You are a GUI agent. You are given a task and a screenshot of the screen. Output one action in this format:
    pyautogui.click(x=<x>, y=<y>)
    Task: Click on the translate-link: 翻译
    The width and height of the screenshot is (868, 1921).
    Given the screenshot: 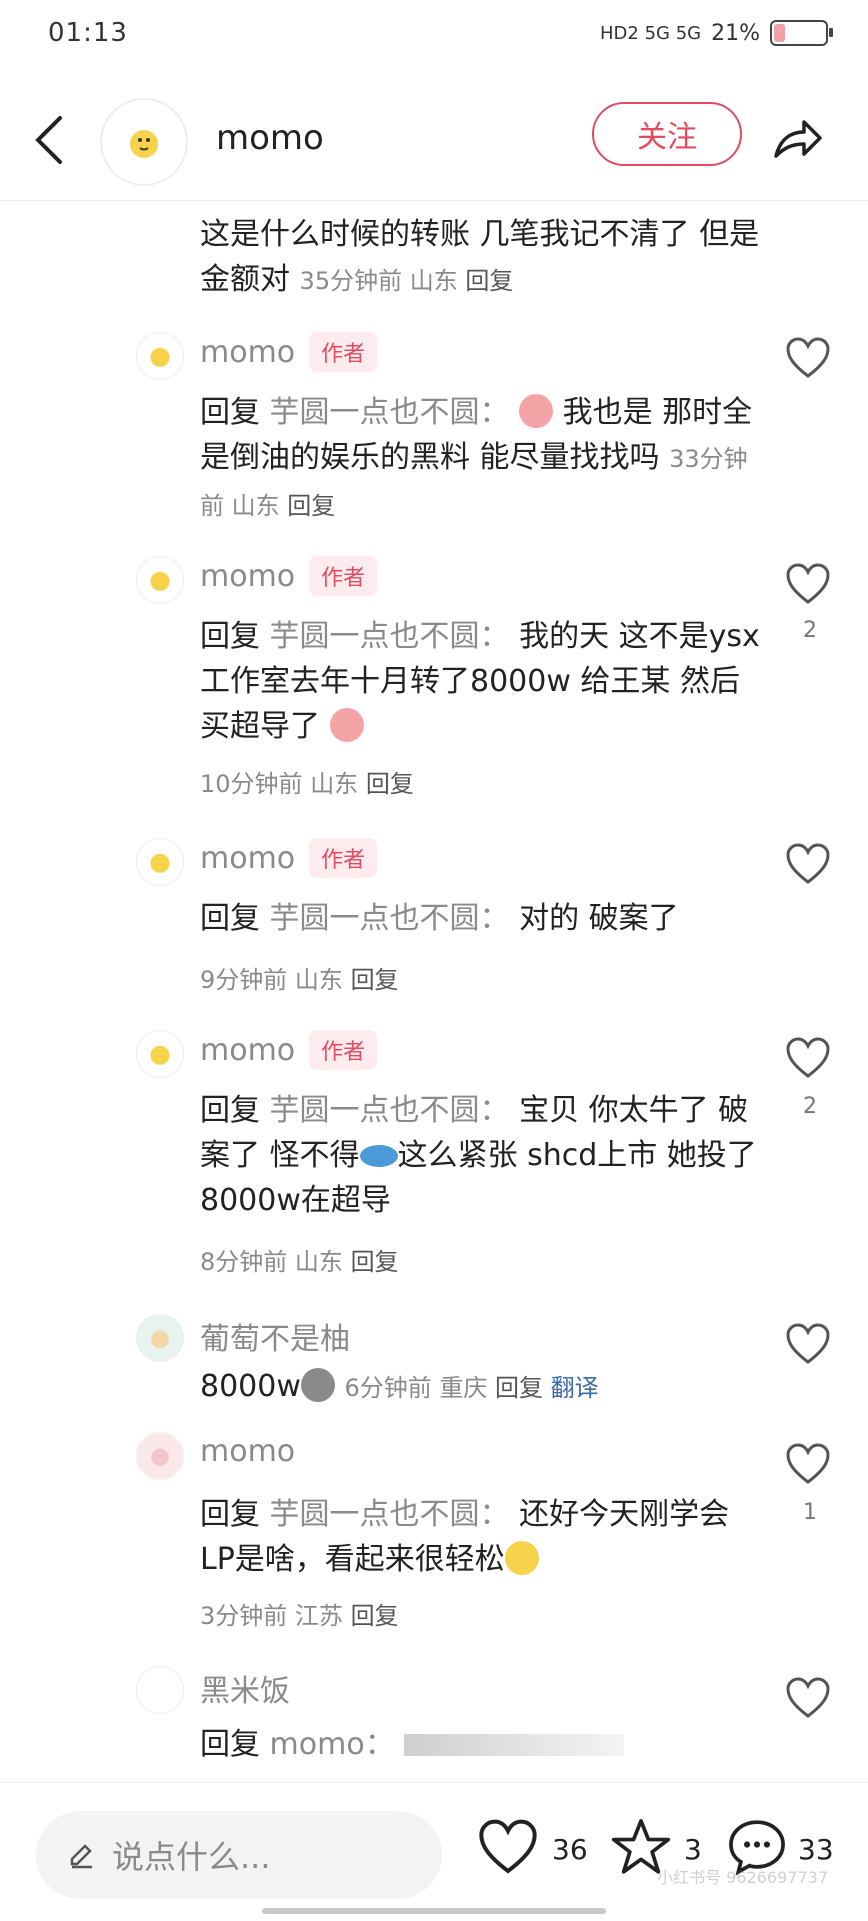 What is the action you would take?
    pyautogui.click(x=575, y=1388)
    